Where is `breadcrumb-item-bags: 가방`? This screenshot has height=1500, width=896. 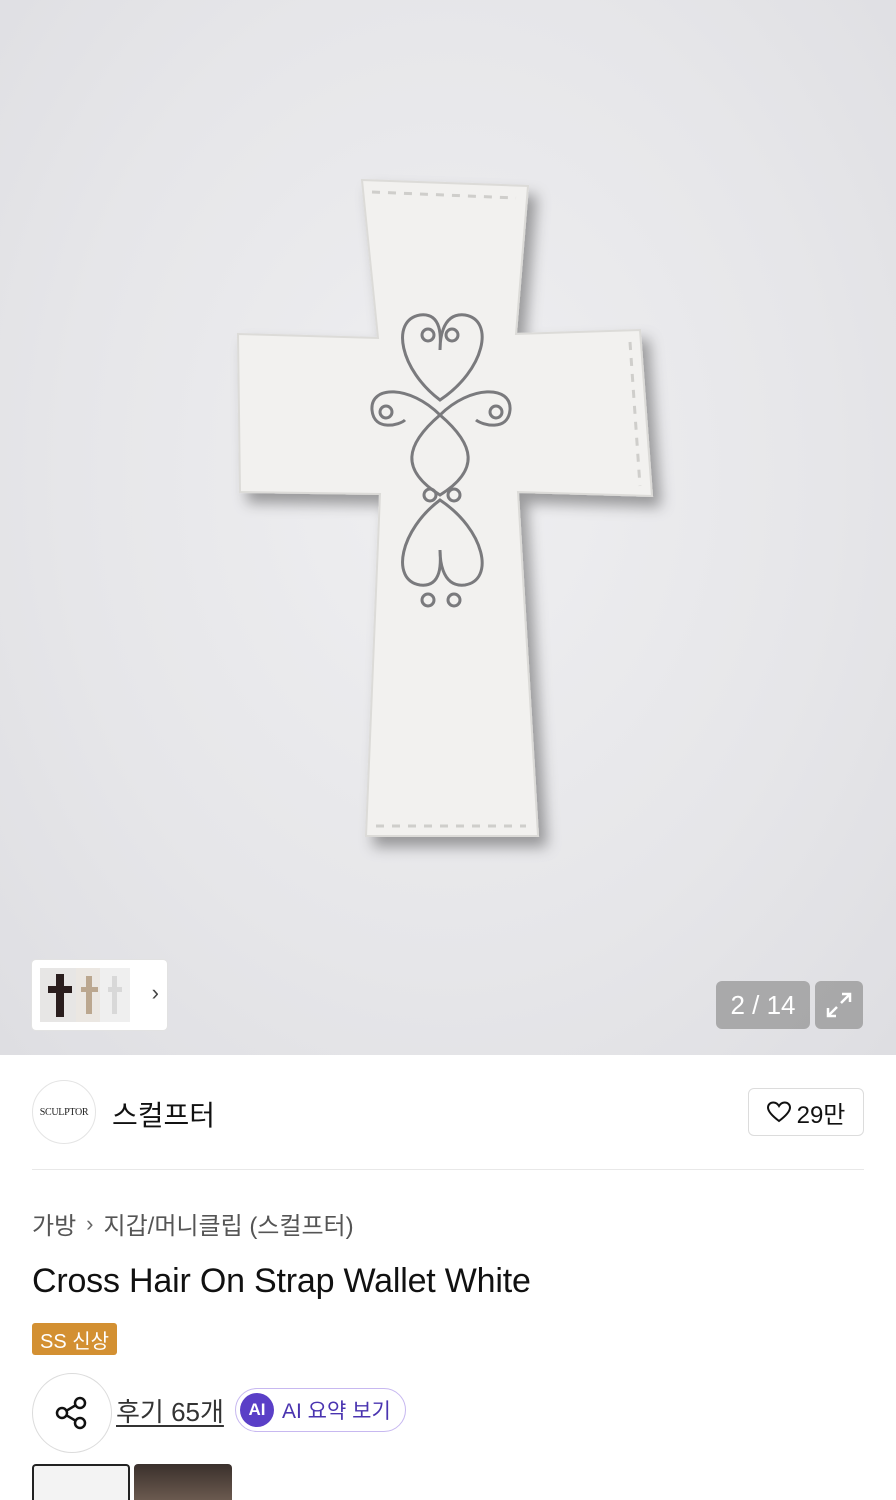 breadcrumb-item-bags: 가방 is located at coordinates (54, 1223).